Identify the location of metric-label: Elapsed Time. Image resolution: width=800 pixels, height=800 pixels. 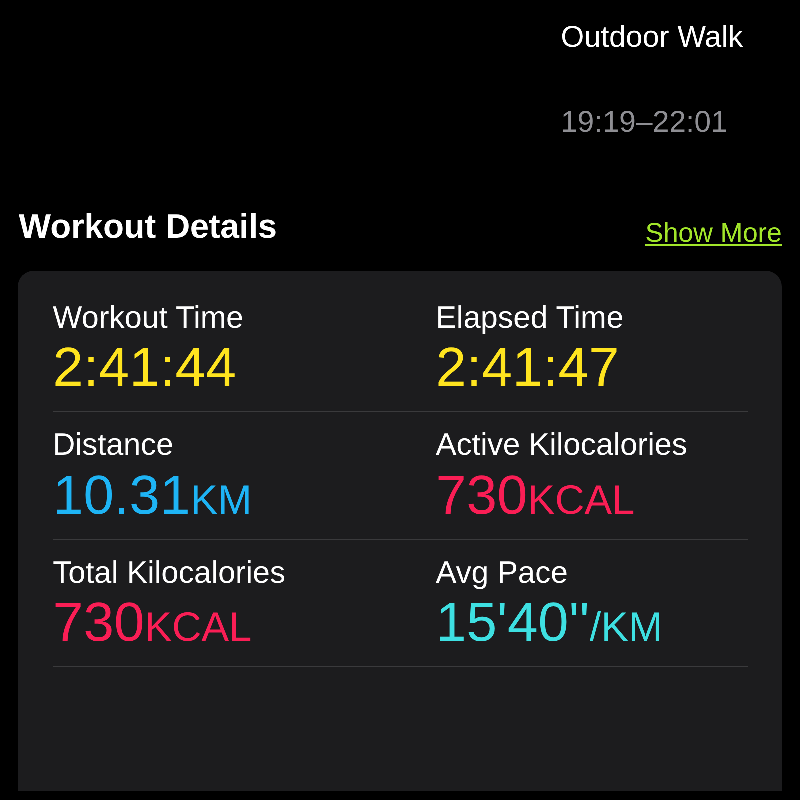
(530, 317).